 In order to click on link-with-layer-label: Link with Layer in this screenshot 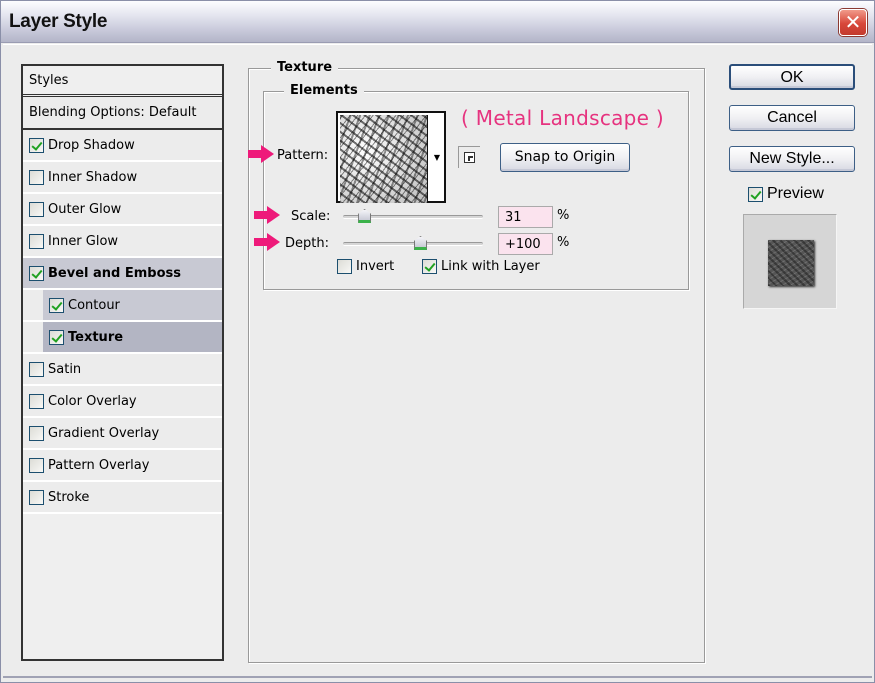, I will do `click(490, 266)`.